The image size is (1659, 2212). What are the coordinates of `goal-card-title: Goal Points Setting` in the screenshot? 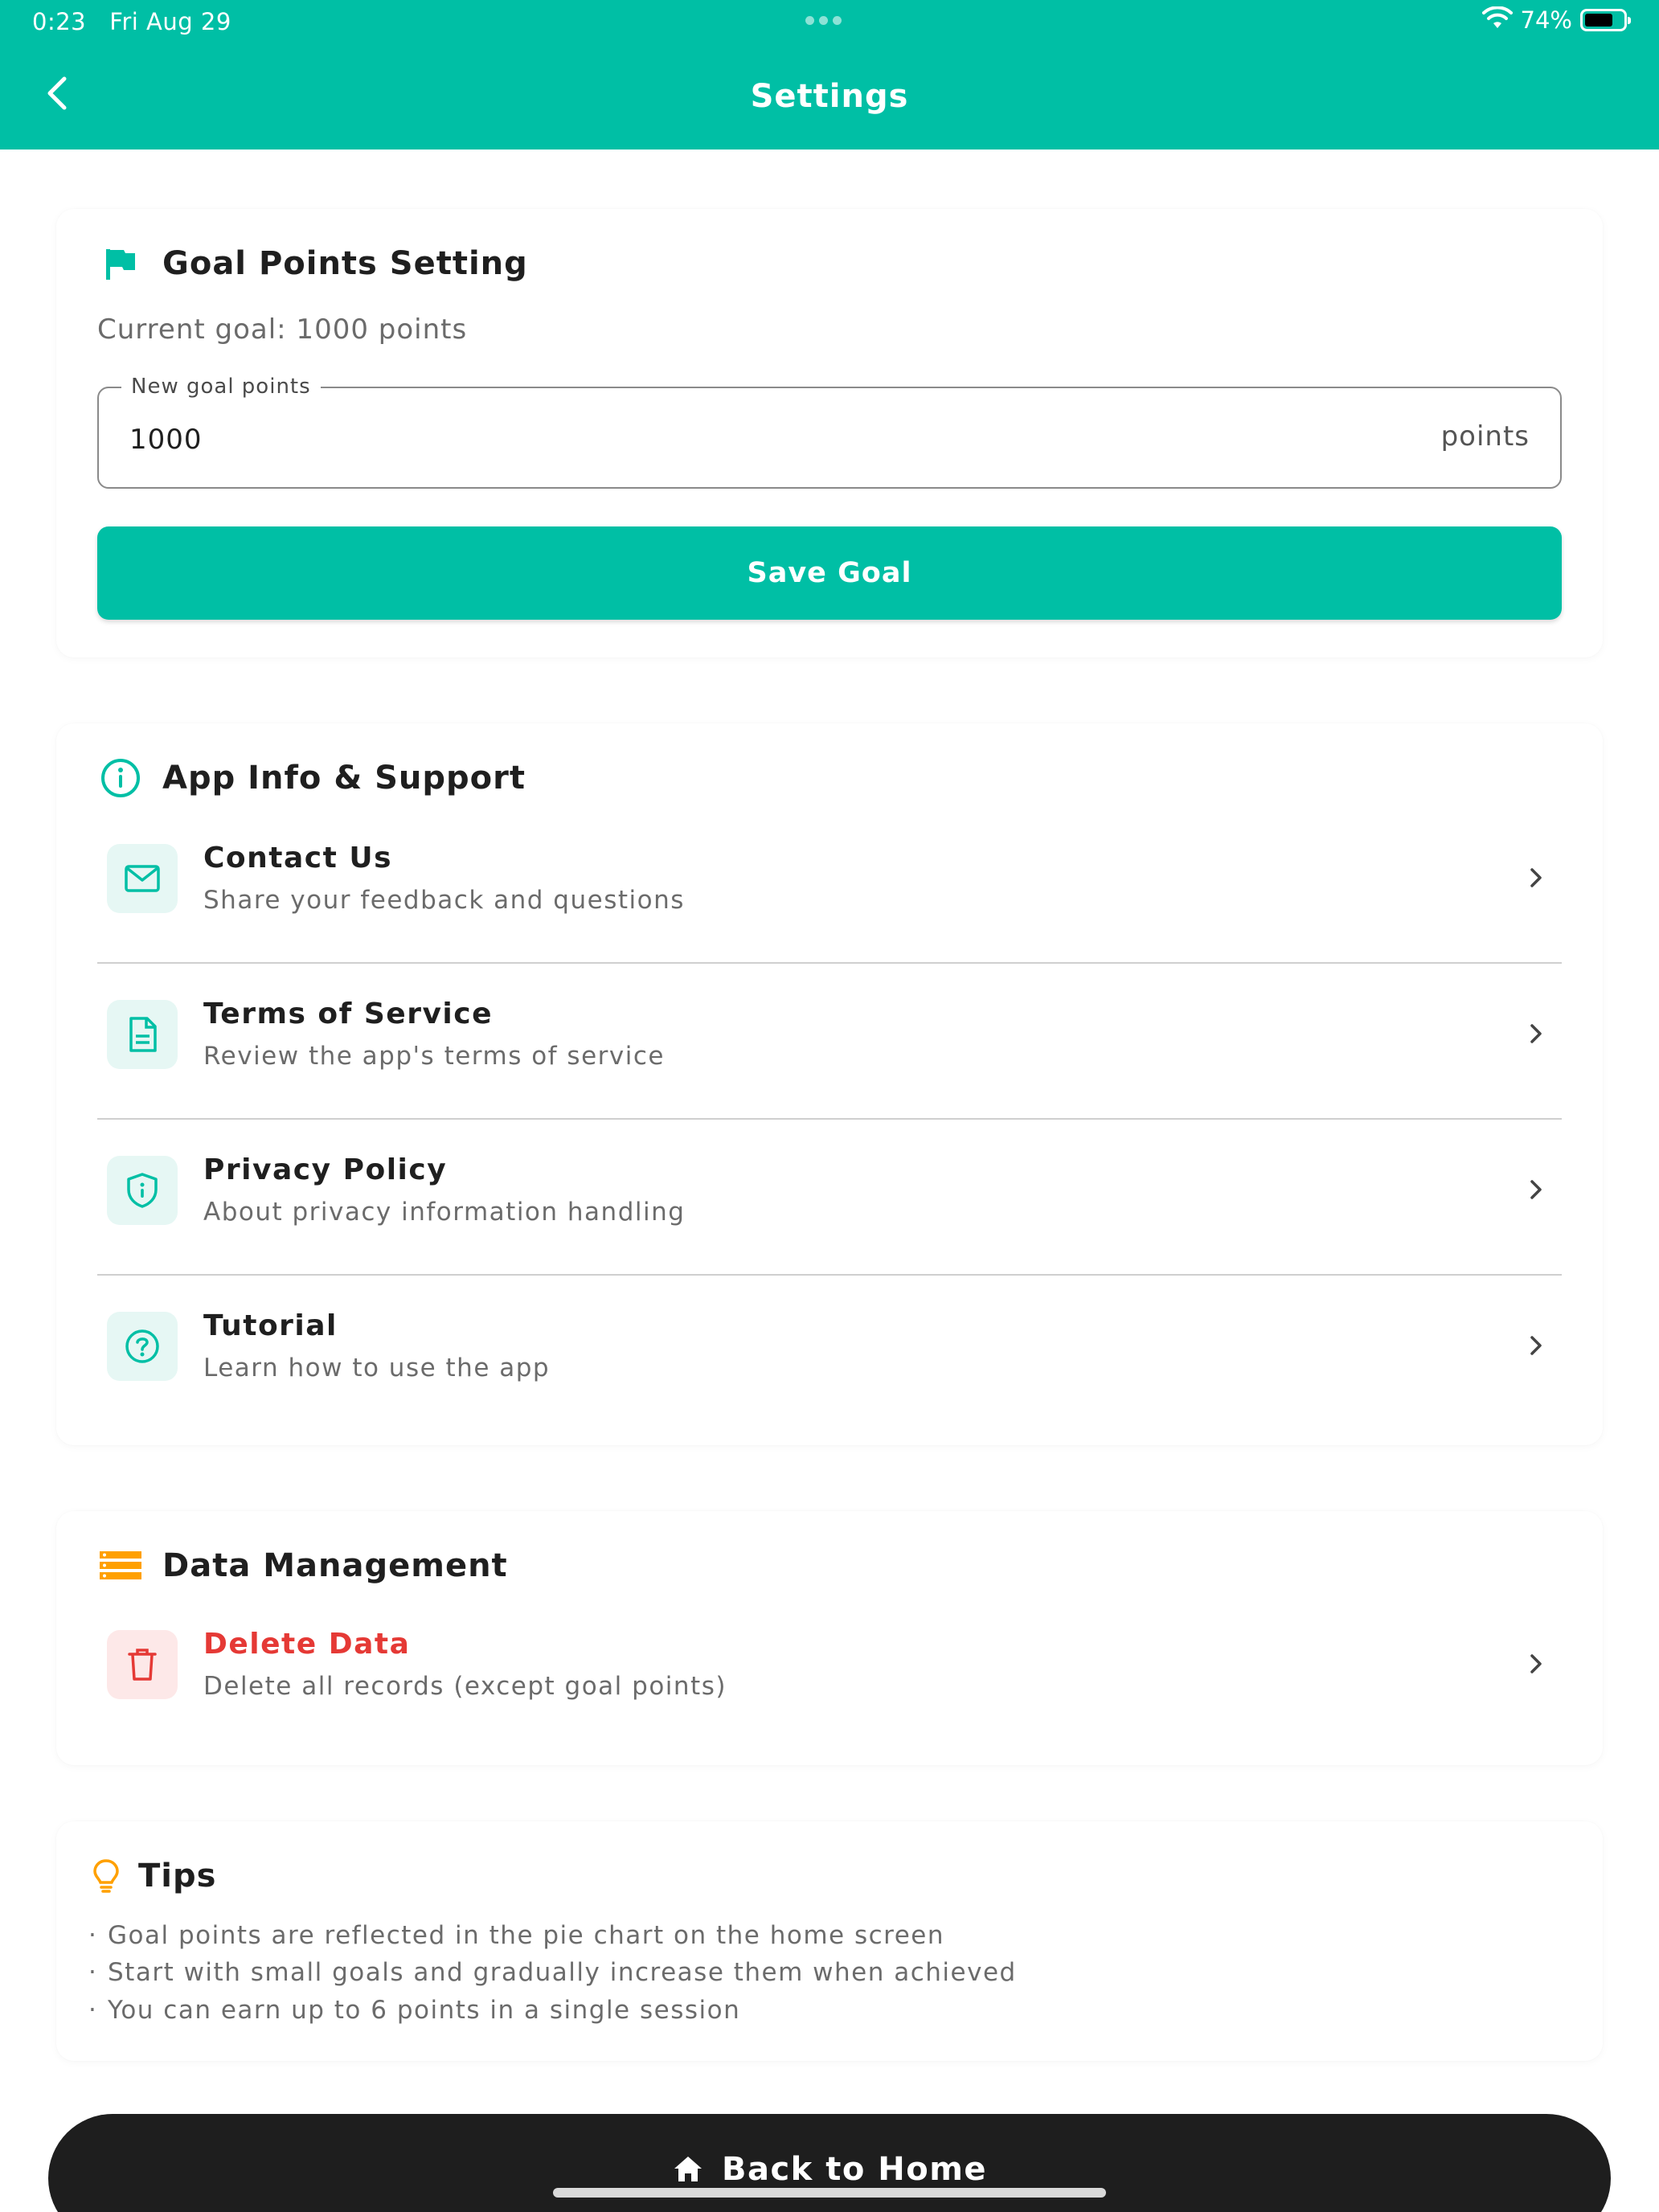 It's located at (313, 263).